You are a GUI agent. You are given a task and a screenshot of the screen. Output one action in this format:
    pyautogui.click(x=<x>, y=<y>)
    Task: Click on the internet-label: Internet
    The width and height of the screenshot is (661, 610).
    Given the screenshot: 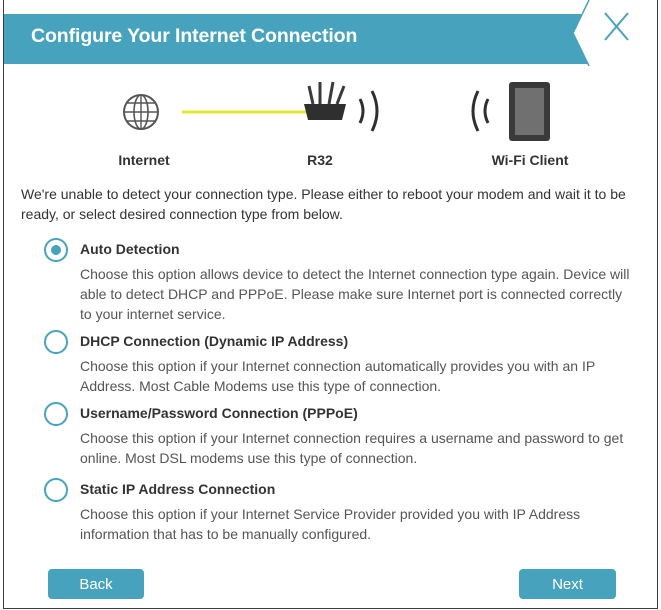 What is the action you would take?
    pyautogui.click(x=144, y=160)
    